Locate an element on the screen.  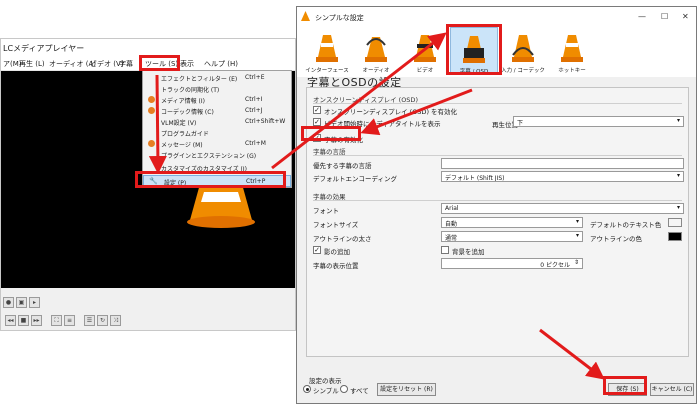
cone-icon is located at coordinates (327, 48).